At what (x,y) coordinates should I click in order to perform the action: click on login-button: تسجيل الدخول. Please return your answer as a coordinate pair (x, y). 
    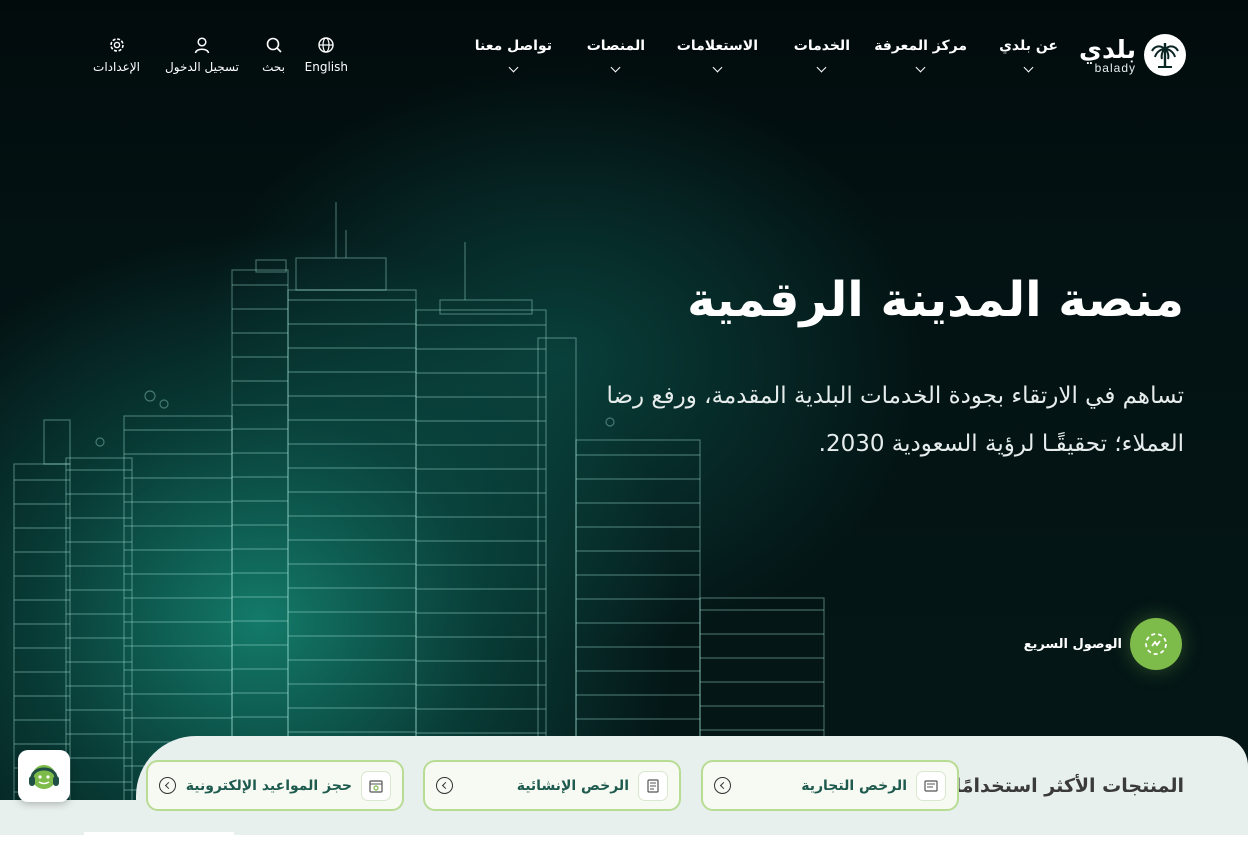
    Looking at the image, I should click on (202, 55).